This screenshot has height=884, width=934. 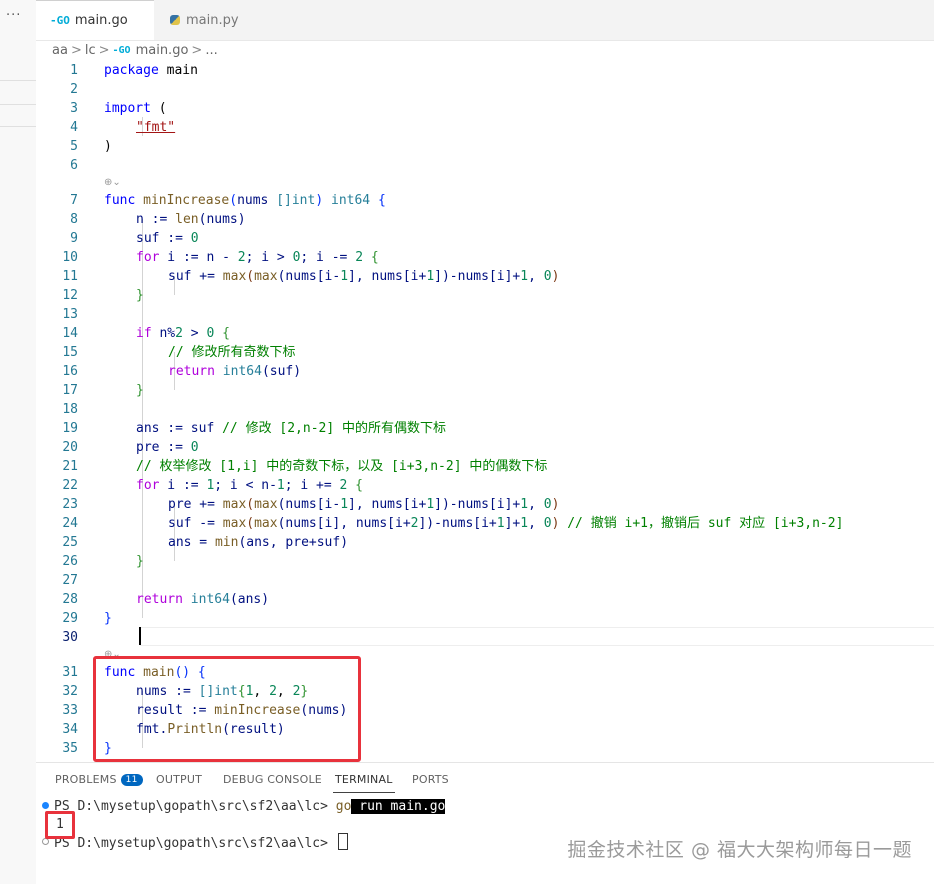 I want to click on code-text: (nums[i], nums[i+, so click(x=344, y=523).